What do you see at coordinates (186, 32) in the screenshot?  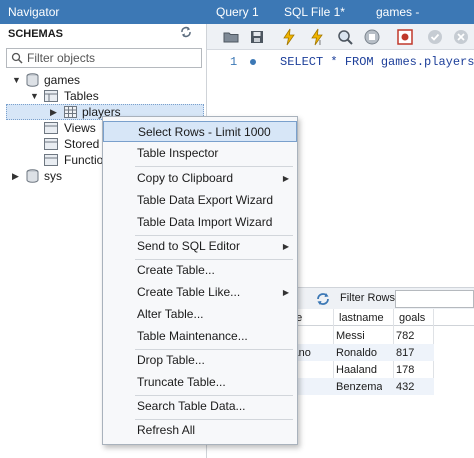 I see `refresh-schemas-icon` at bounding box center [186, 32].